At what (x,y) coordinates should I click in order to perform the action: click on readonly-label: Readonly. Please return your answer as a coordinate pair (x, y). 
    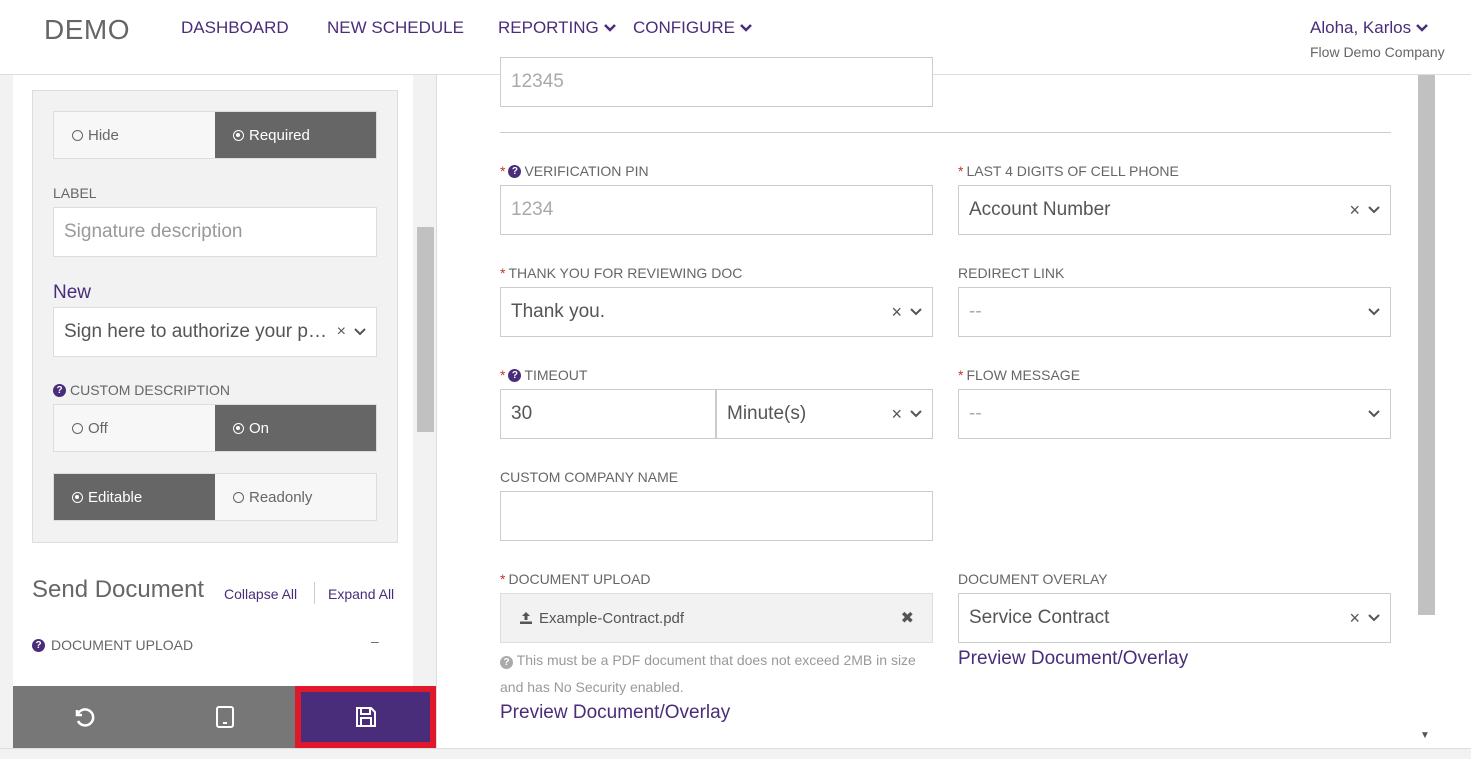
    Looking at the image, I should click on (281, 497).